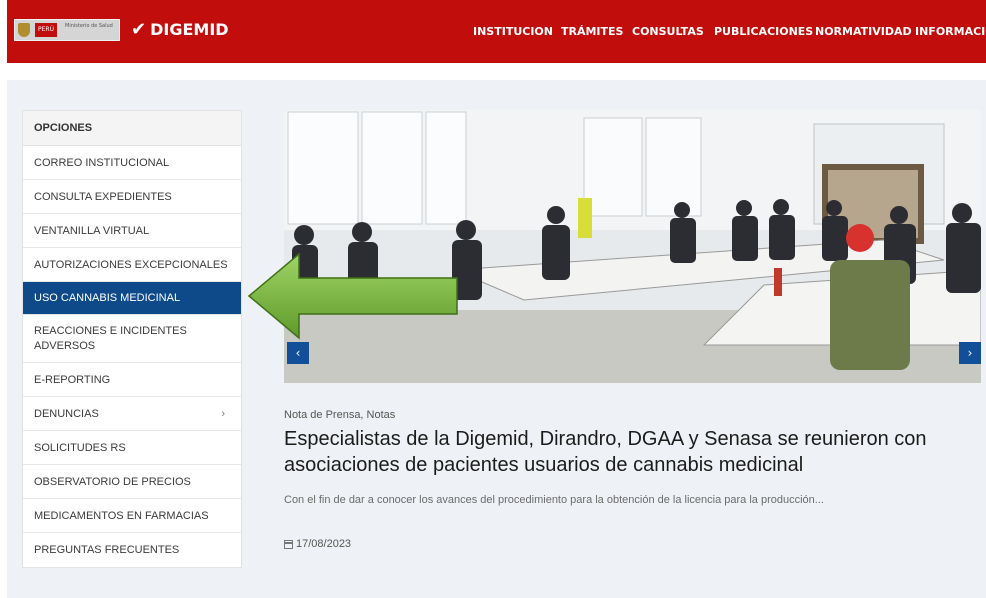 The height and width of the screenshot is (598, 986). What do you see at coordinates (339, 415) in the screenshot?
I see `article-categories: Nota de Prensa, Notas` at bounding box center [339, 415].